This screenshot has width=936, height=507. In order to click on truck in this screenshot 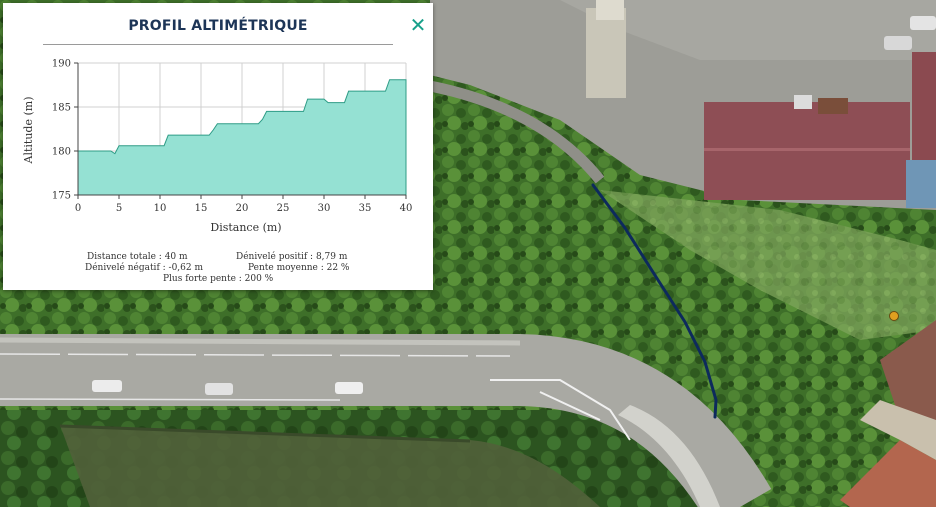, I will do `click(833, 106)`.